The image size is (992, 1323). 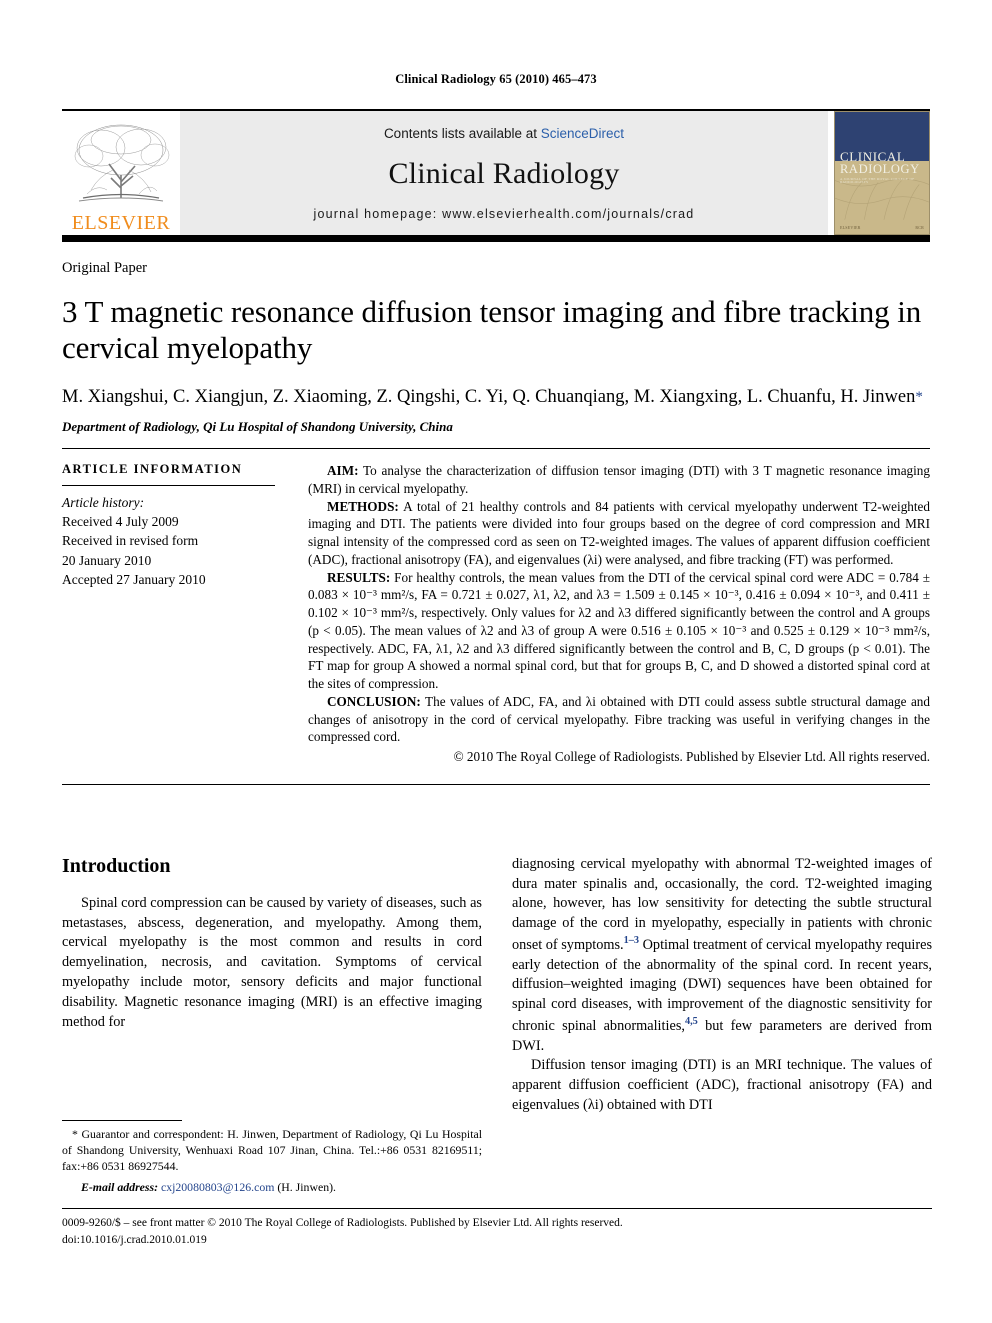 What do you see at coordinates (217, 1187) in the screenshot?
I see `email-address-link: cxj20080803@126.com` at bounding box center [217, 1187].